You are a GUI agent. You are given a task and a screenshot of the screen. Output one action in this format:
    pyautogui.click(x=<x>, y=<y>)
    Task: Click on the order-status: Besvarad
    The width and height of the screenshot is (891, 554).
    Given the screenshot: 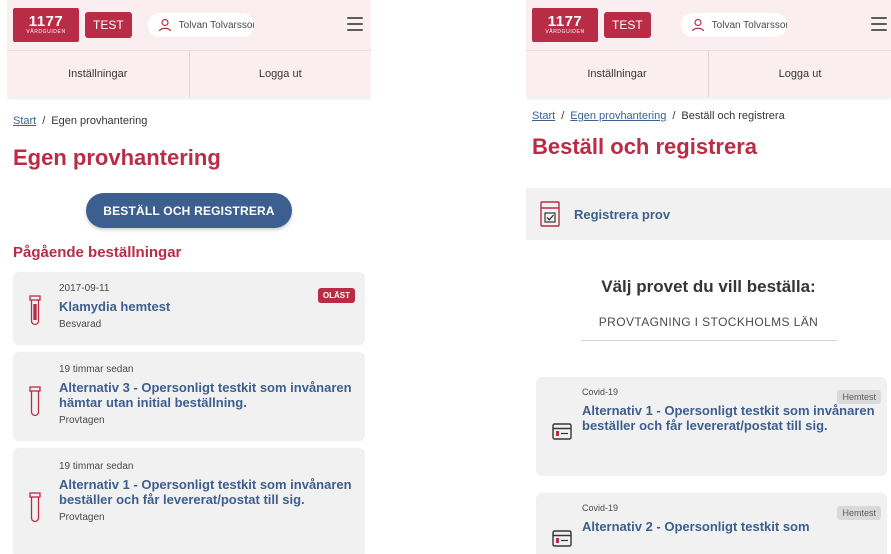 What is the action you would take?
    pyautogui.click(x=80, y=324)
    